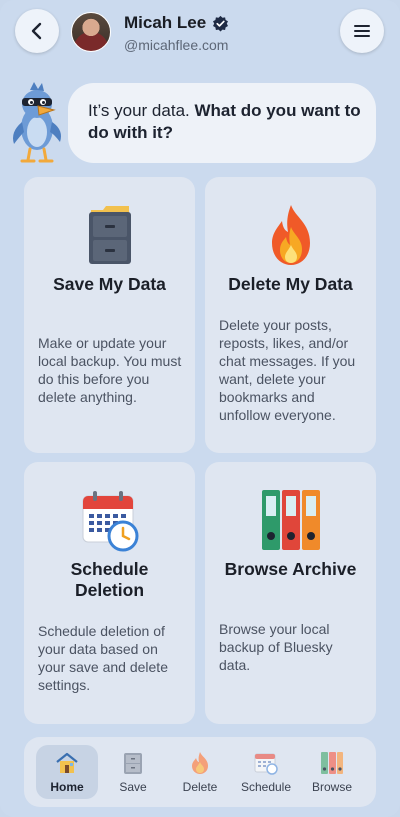 The height and width of the screenshot is (817, 400). I want to click on user-name-row: Micah Lee, so click(176, 23).